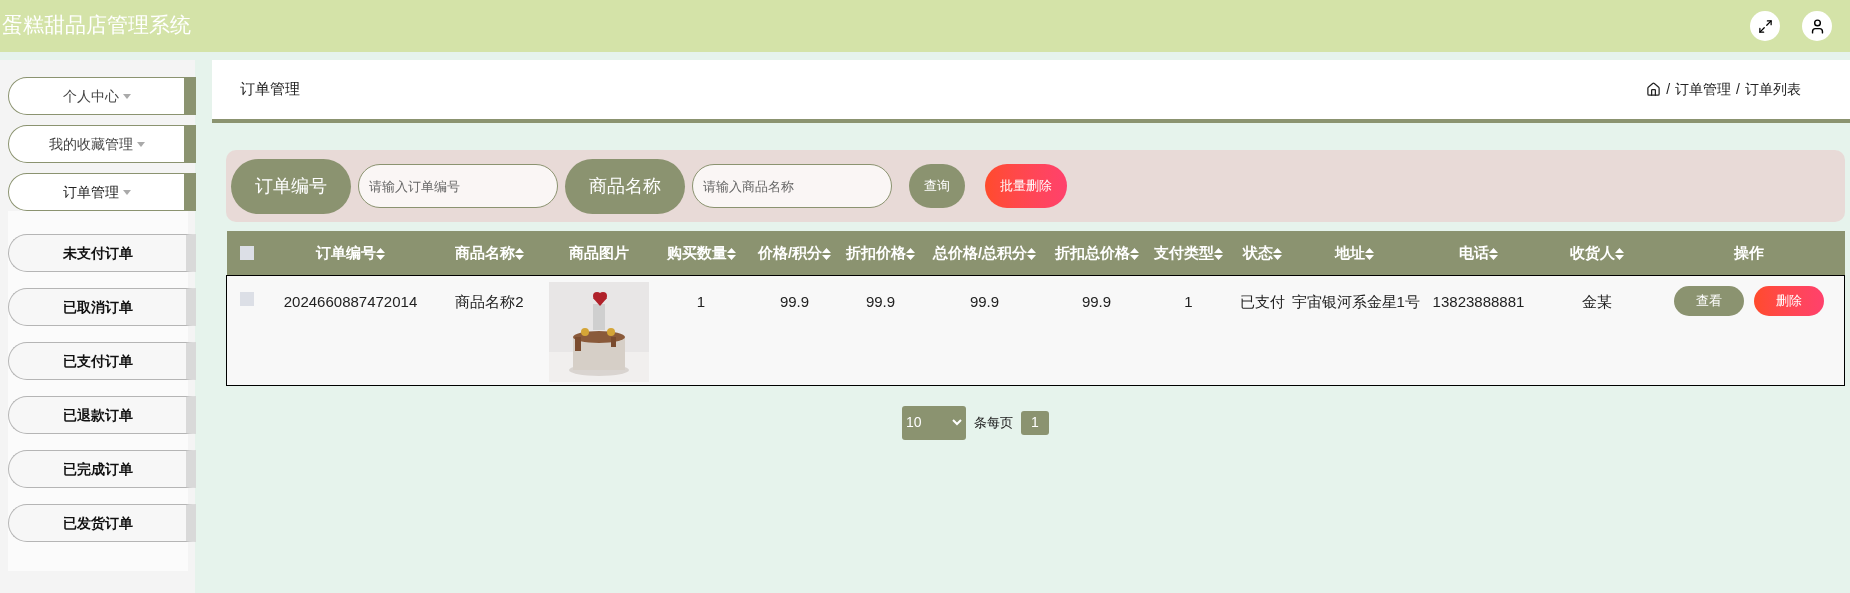  Describe the element at coordinates (1478, 252) in the screenshot. I see `column-header: 电话` at that location.